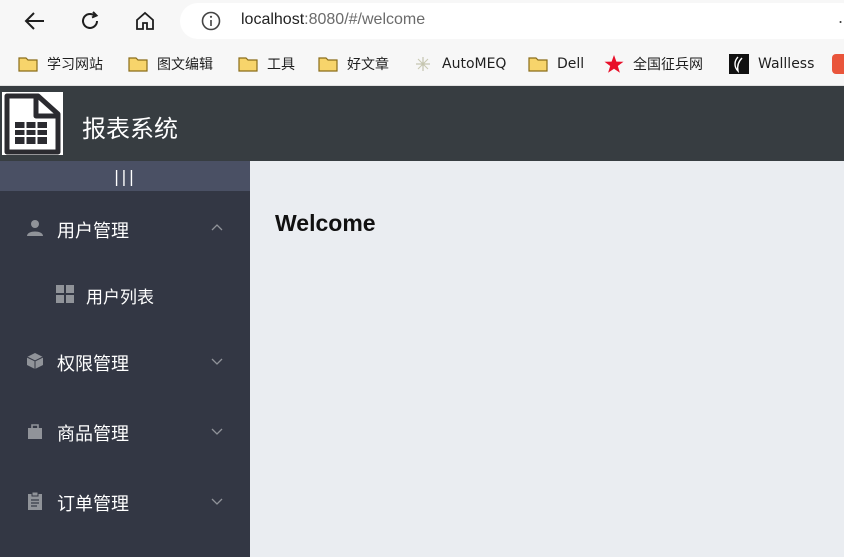 This screenshot has height=557, width=844. I want to click on back-arrow-icon, so click(34, 21).